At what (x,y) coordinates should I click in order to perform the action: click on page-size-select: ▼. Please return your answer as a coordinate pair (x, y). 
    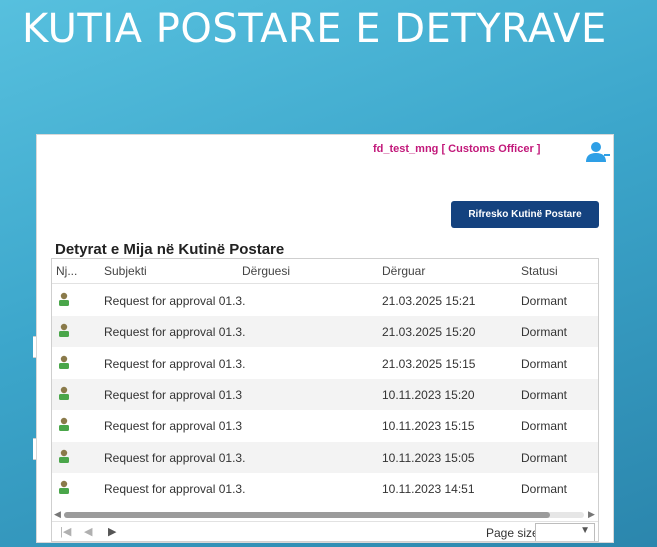
    Looking at the image, I should click on (565, 532).